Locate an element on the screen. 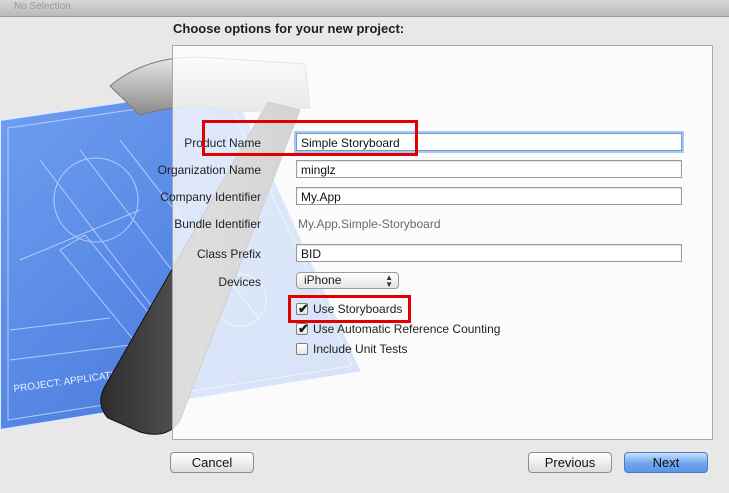  devices-selected-value: iPhone is located at coordinates (323, 280).